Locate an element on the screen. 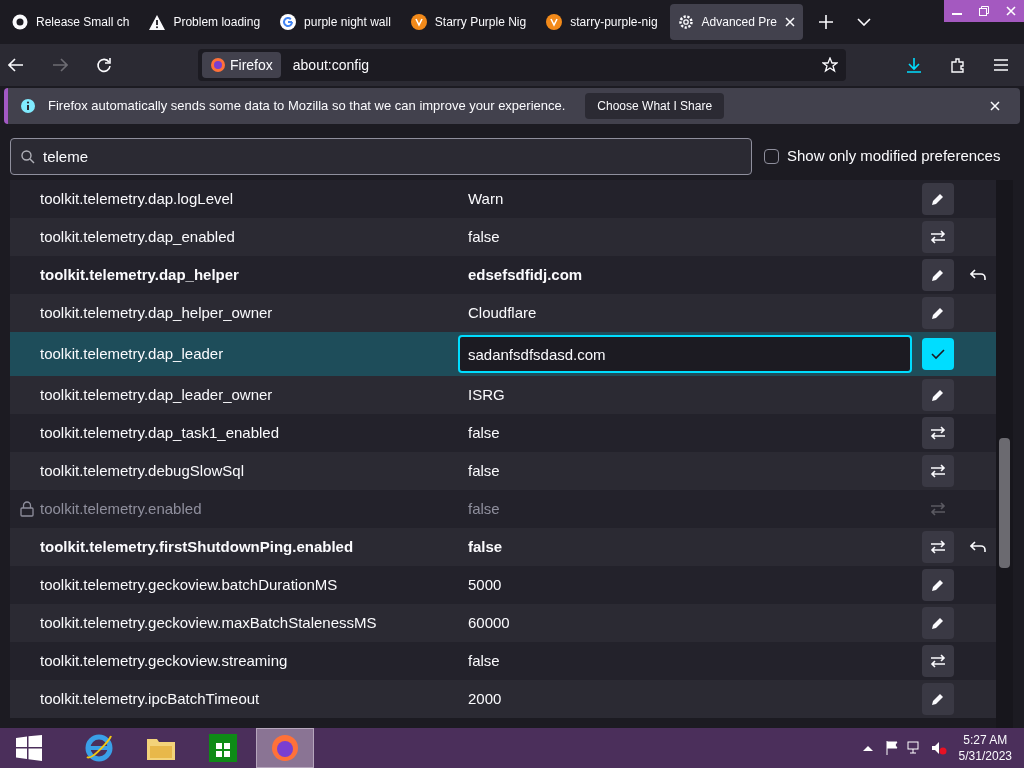 This screenshot has height=768, width=1024. puzzle-icon is located at coordinates (958, 65).